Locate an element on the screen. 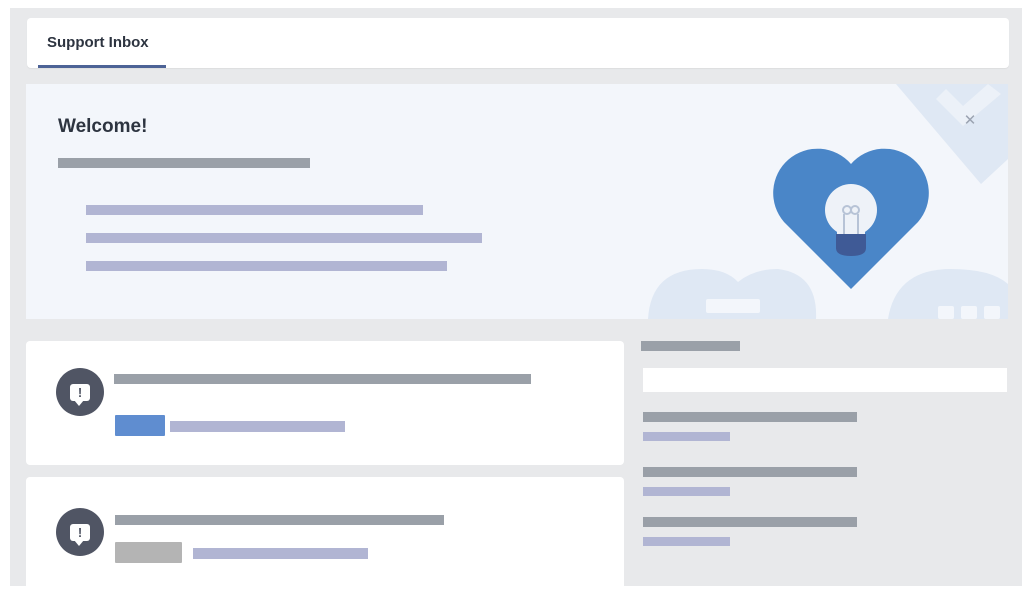 This screenshot has height=592, width=1030. sidebar-search-input is located at coordinates (825, 380).